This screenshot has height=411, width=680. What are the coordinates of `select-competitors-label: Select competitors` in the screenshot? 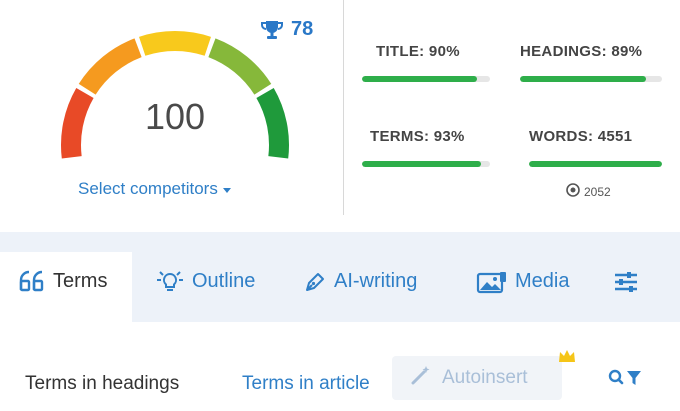 It's located at (148, 188).